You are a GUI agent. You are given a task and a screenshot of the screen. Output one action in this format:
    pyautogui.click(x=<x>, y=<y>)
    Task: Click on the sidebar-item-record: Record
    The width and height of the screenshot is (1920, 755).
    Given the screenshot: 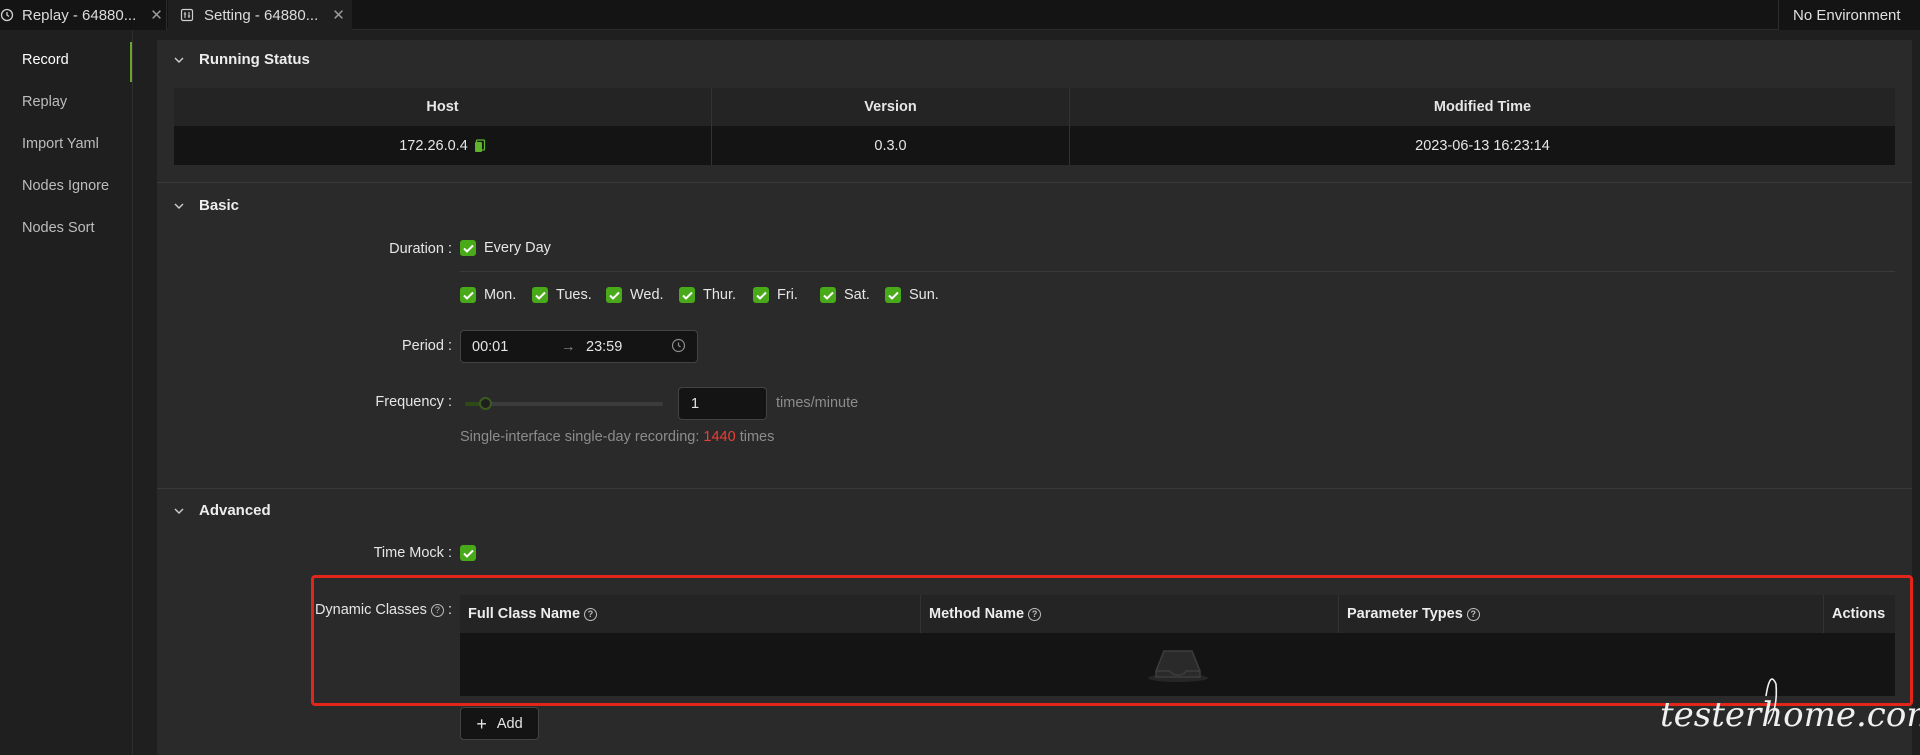 What is the action you would take?
    pyautogui.click(x=45, y=60)
    